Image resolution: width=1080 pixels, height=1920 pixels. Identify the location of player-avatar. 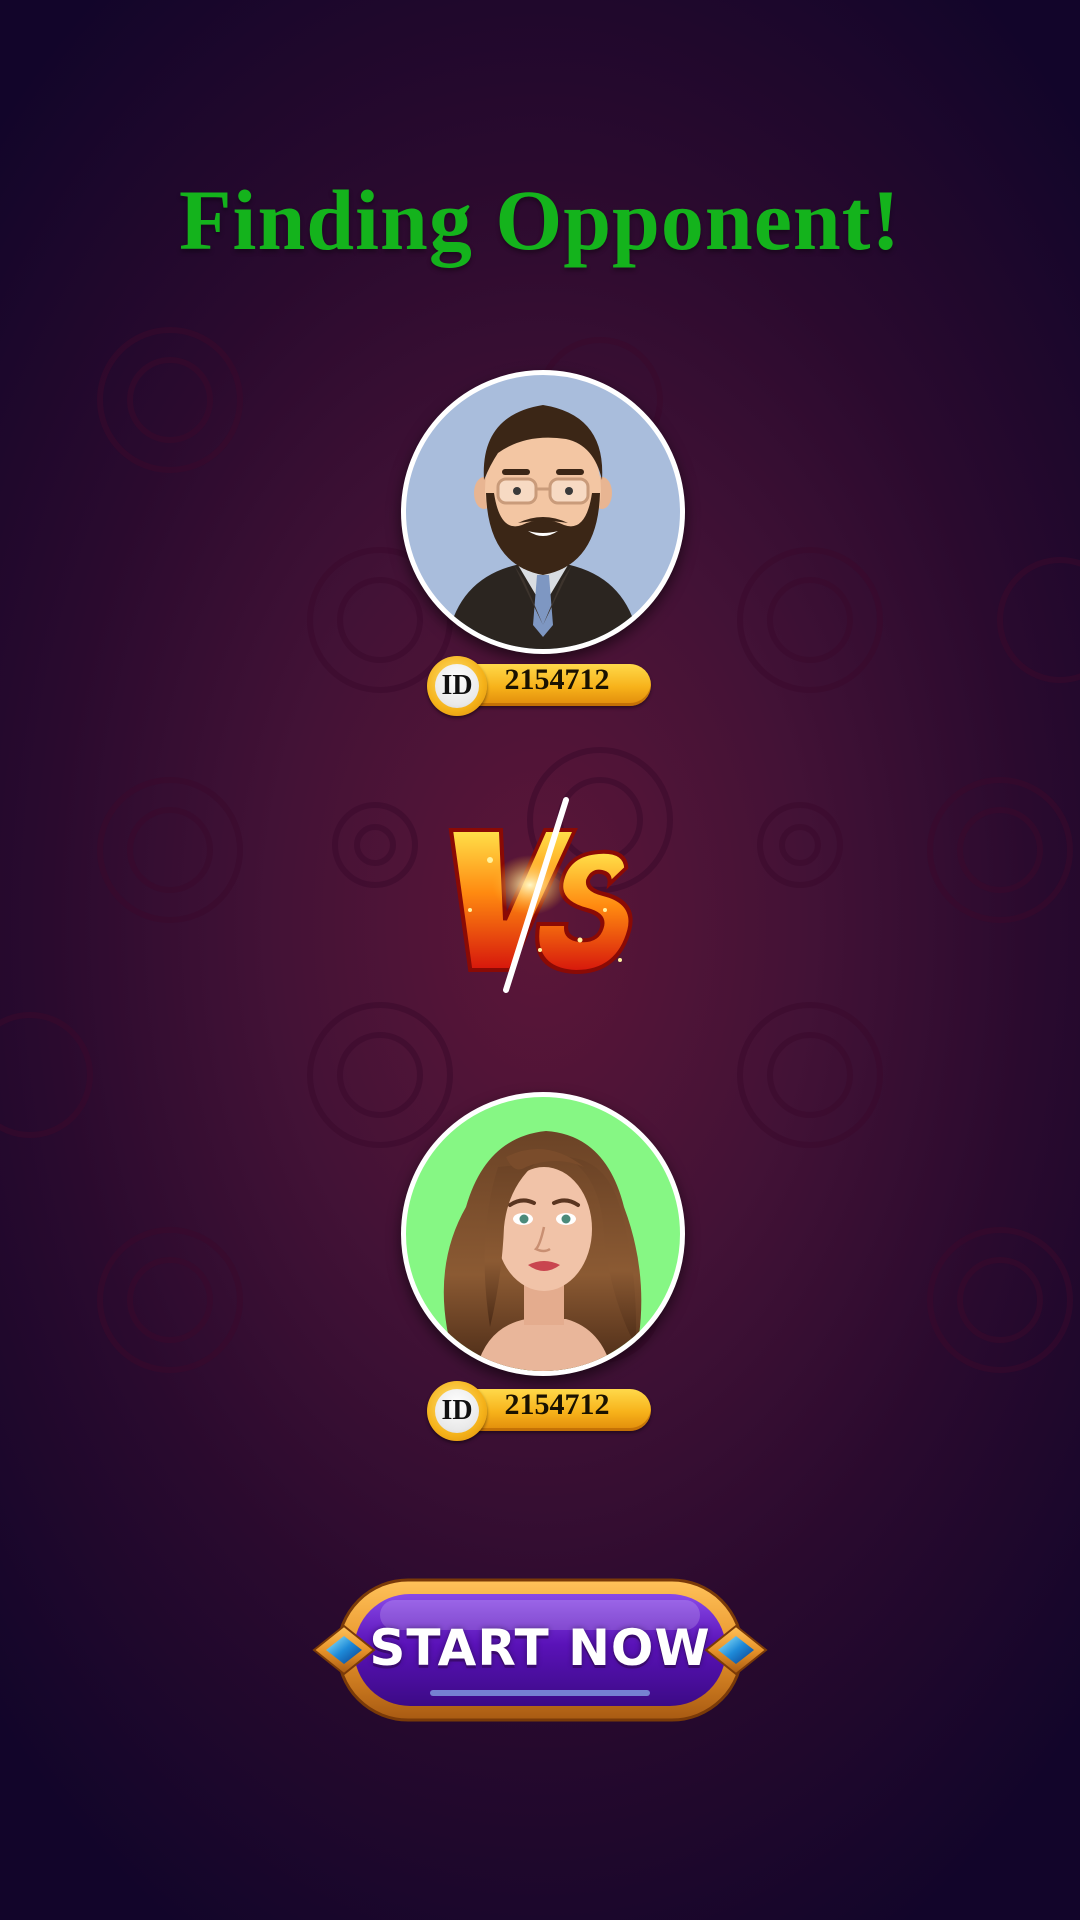
(543, 512).